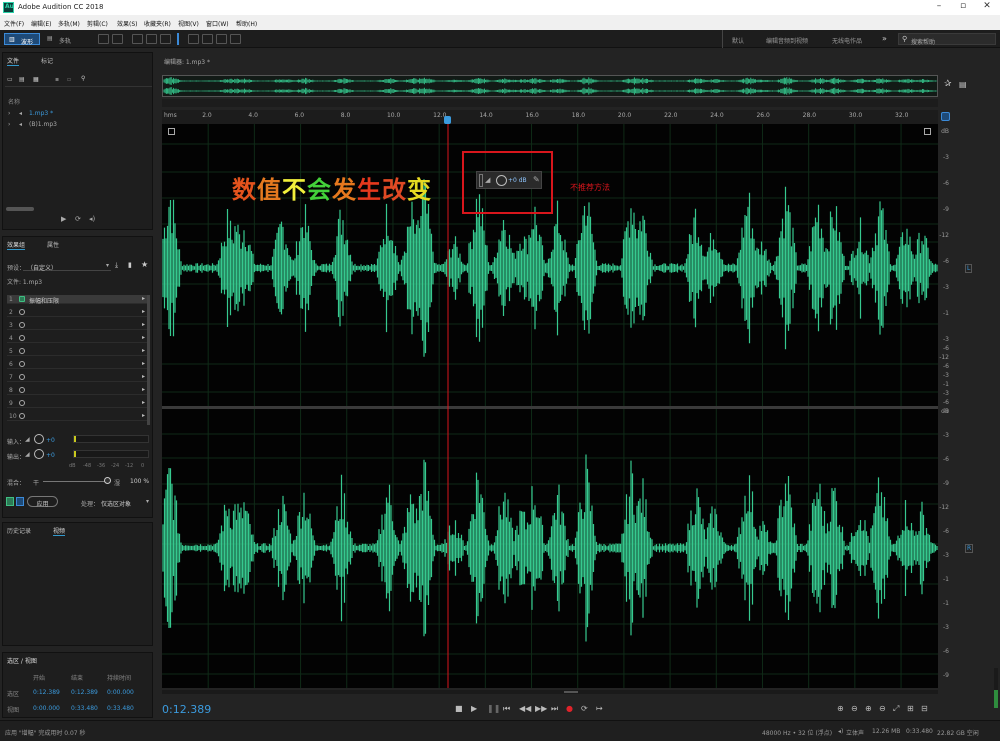 Image resolution: width=1000 pixels, height=741 pixels. Describe the element at coordinates (151, 39) in the screenshot. I see `razor-tool-icon` at that location.